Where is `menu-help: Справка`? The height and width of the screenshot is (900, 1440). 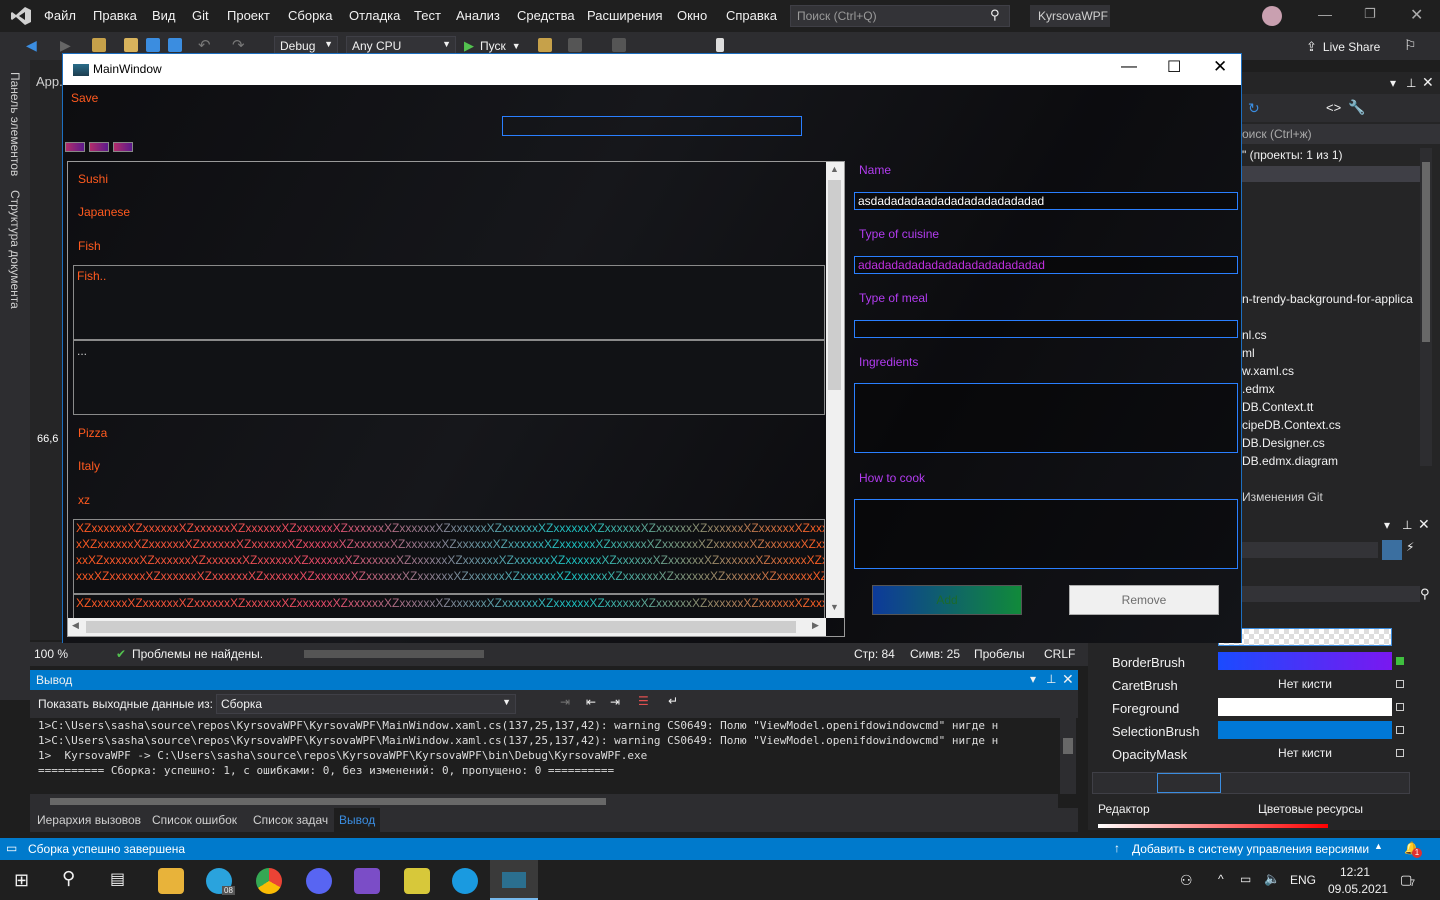
menu-help: Справка is located at coordinates (751, 15).